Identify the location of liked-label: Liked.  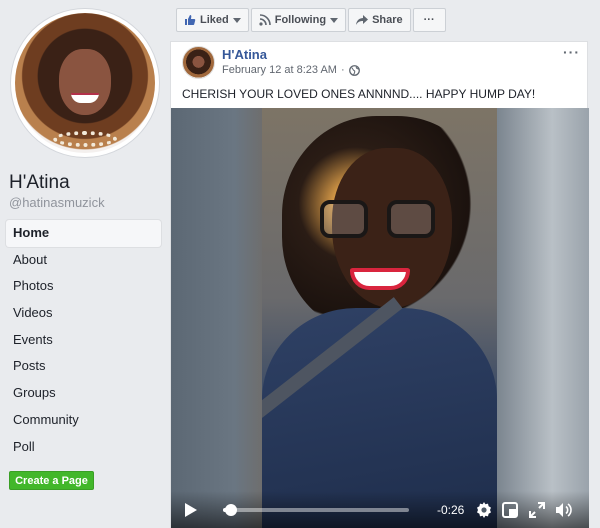
(214, 20).